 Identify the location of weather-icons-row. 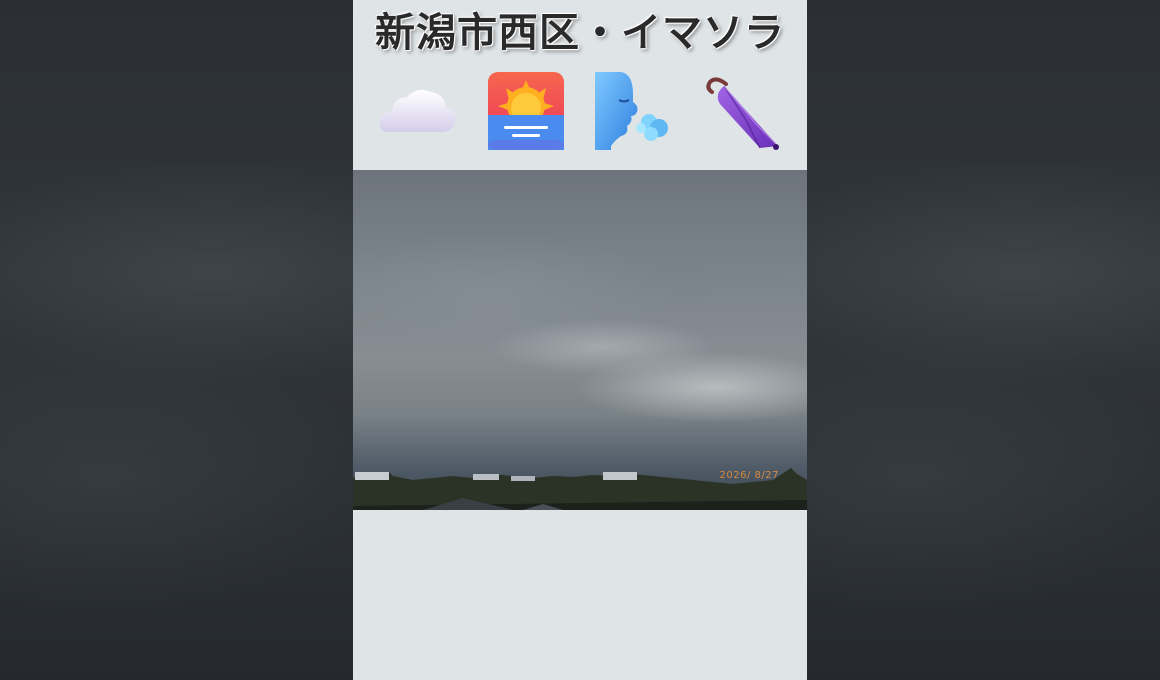
(580, 112).